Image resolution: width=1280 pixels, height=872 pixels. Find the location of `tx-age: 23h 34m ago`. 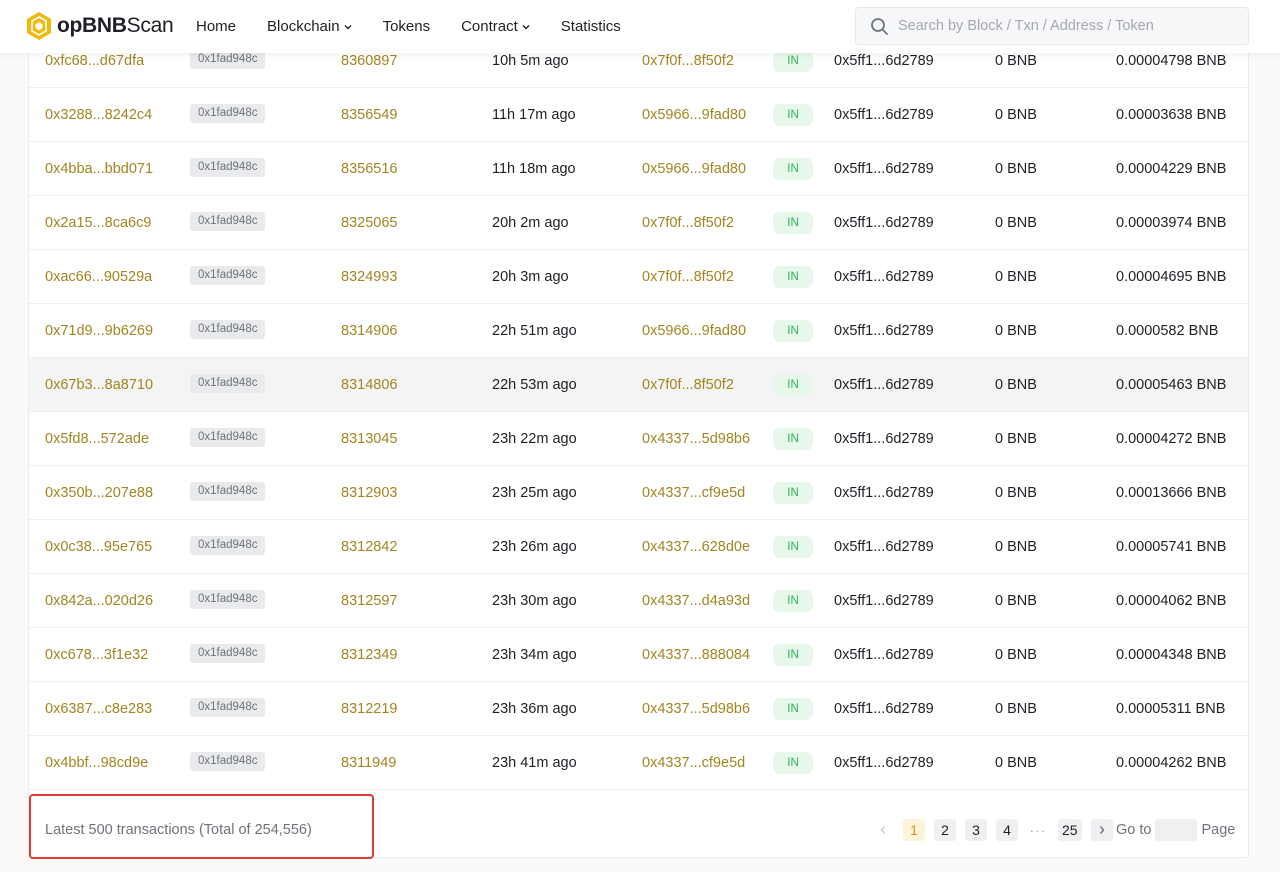

tx-age: 23h 34m ago is located at coordinates (534, 655).